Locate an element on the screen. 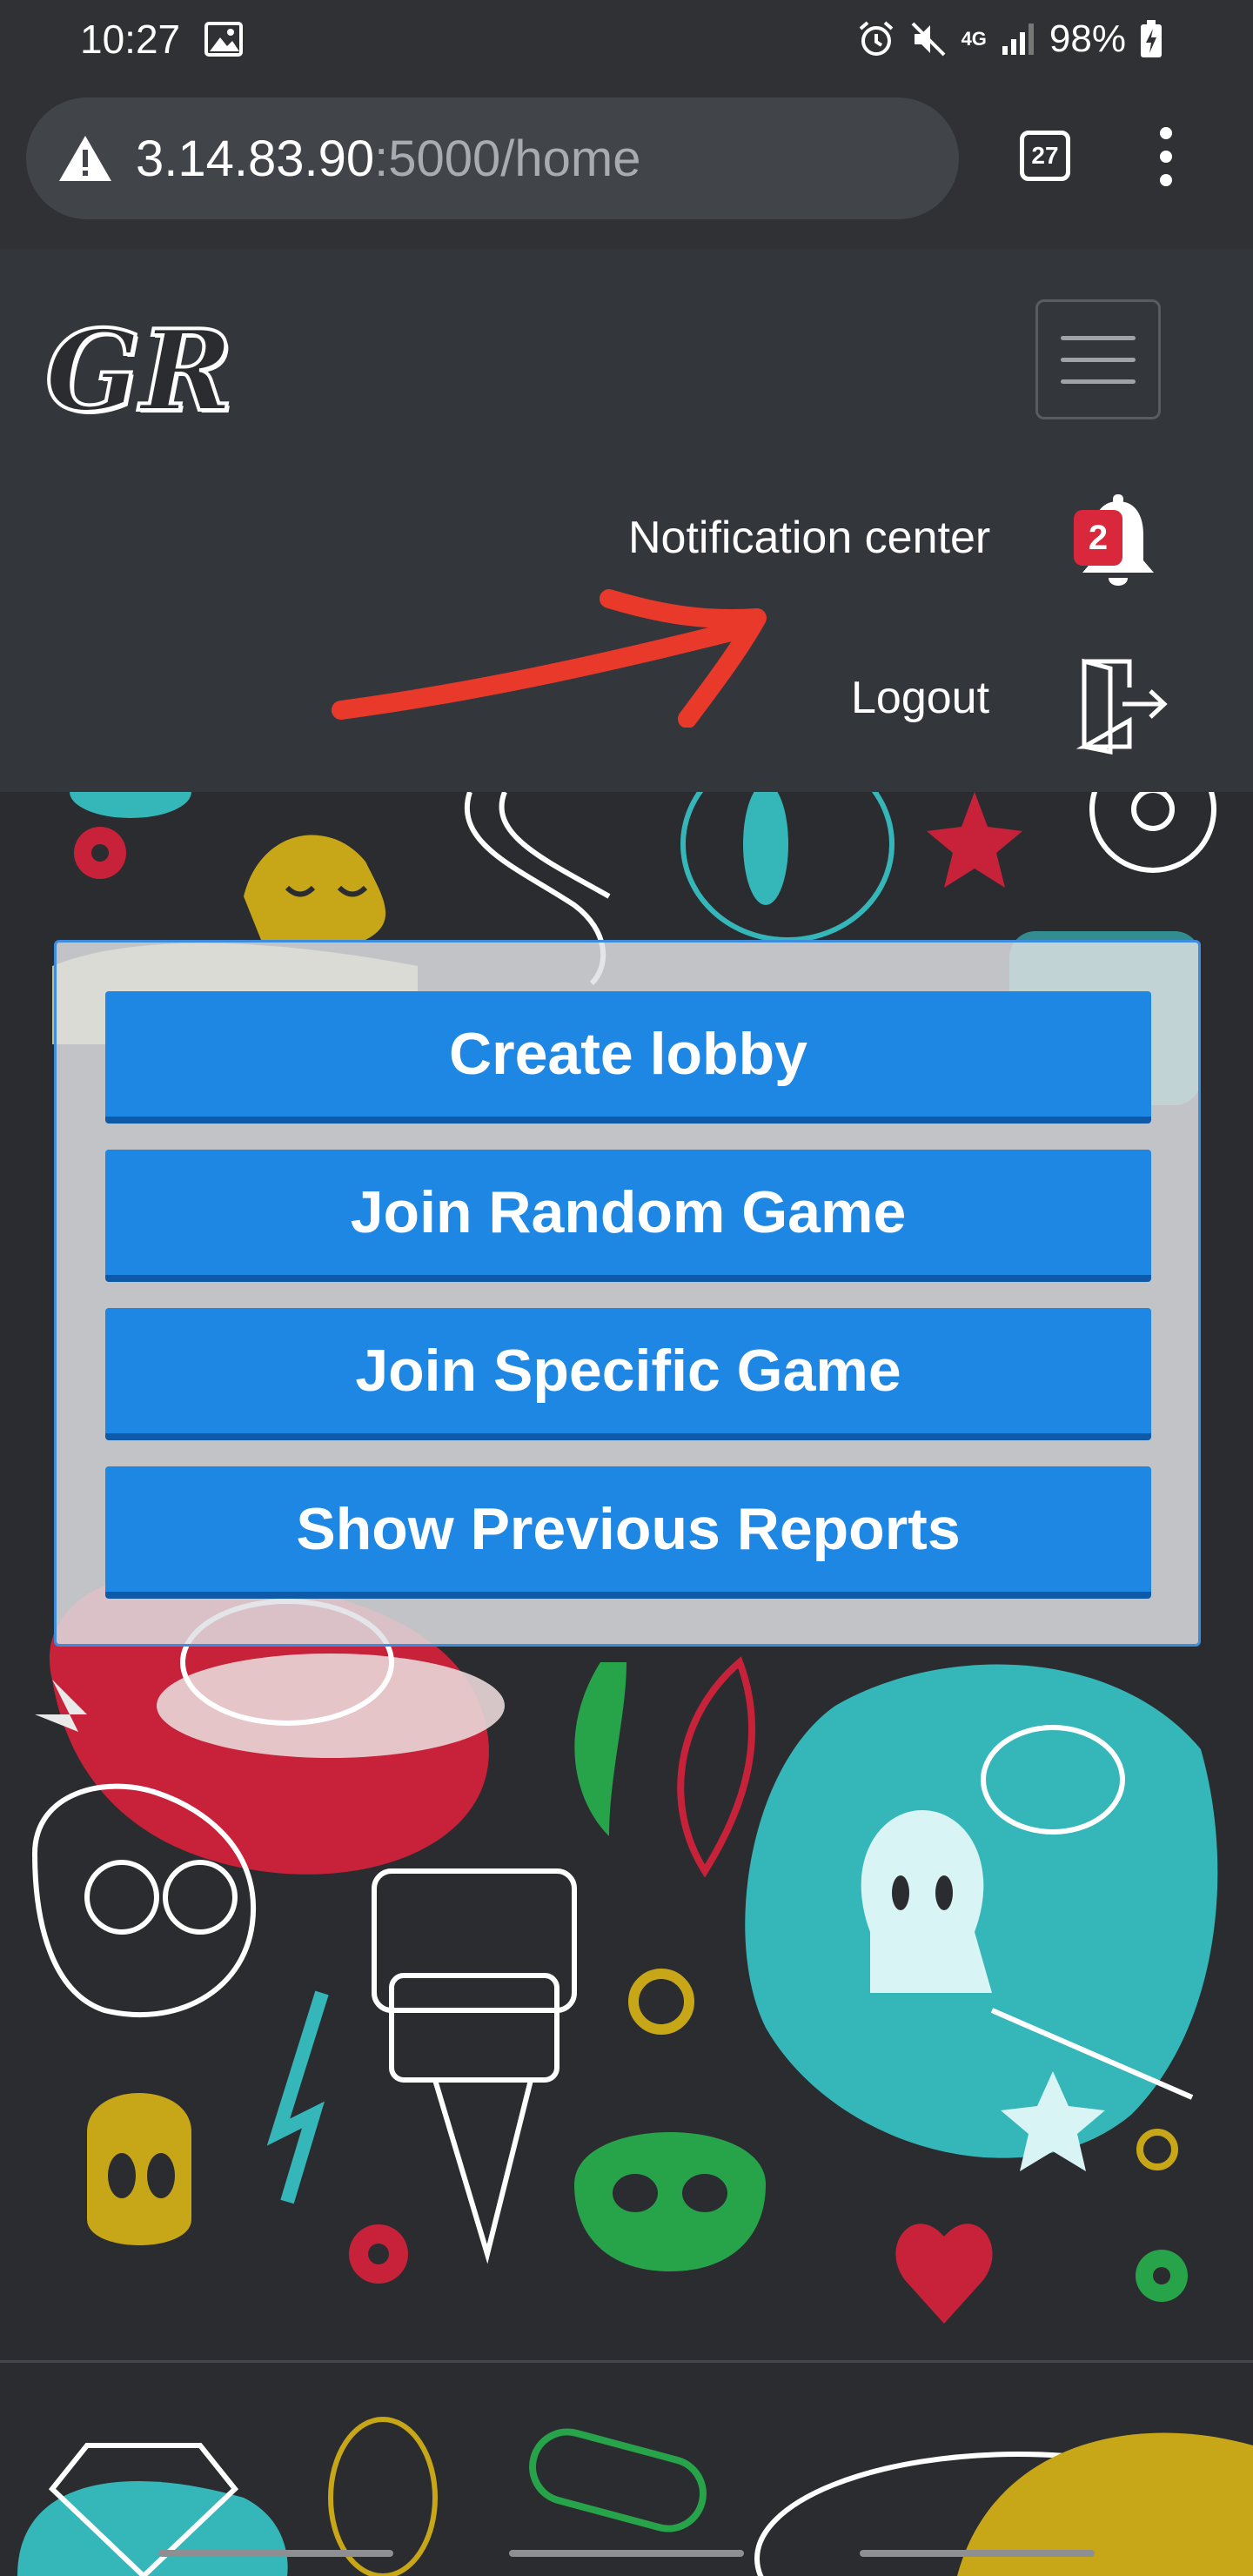  status-bar: 10:27 4G 98% is located at coordinates (626, 39).